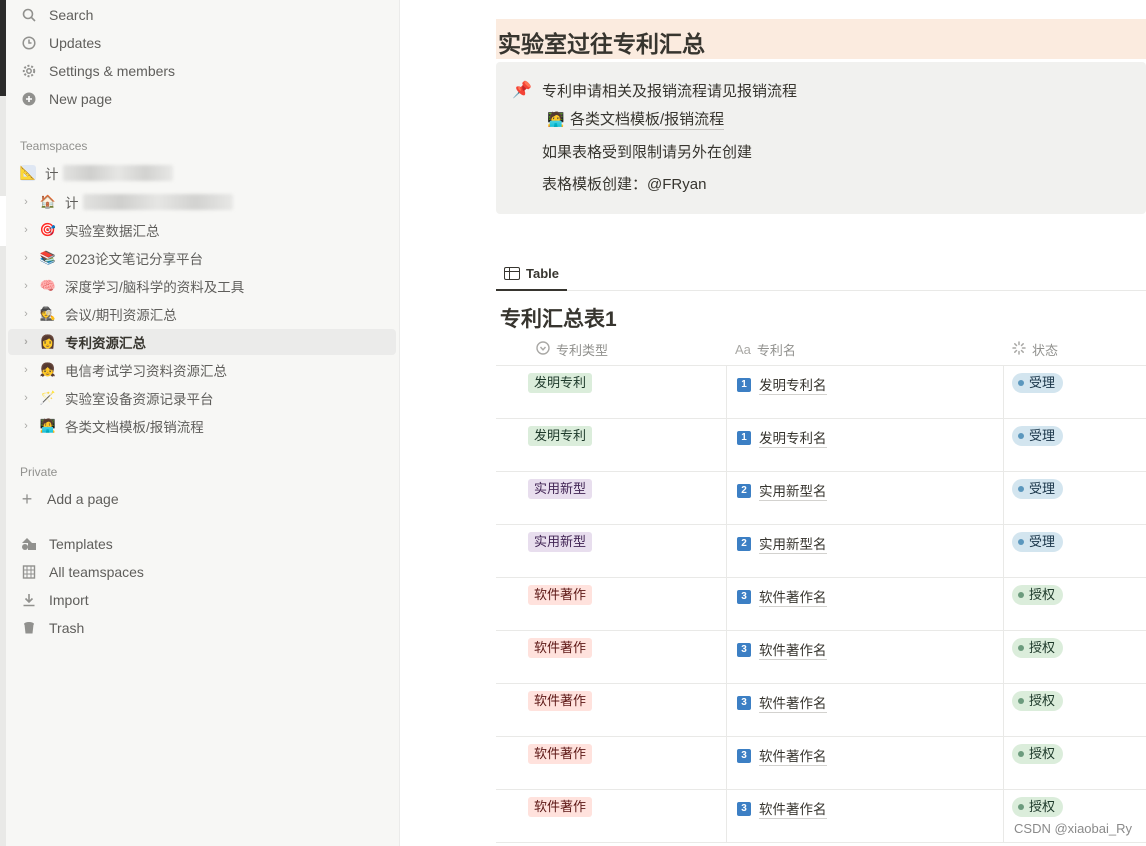 This screenshot has height=846, width=1146. I want to click on sidebar-all-teamspaces: All teamspaces, so click(82, 572).